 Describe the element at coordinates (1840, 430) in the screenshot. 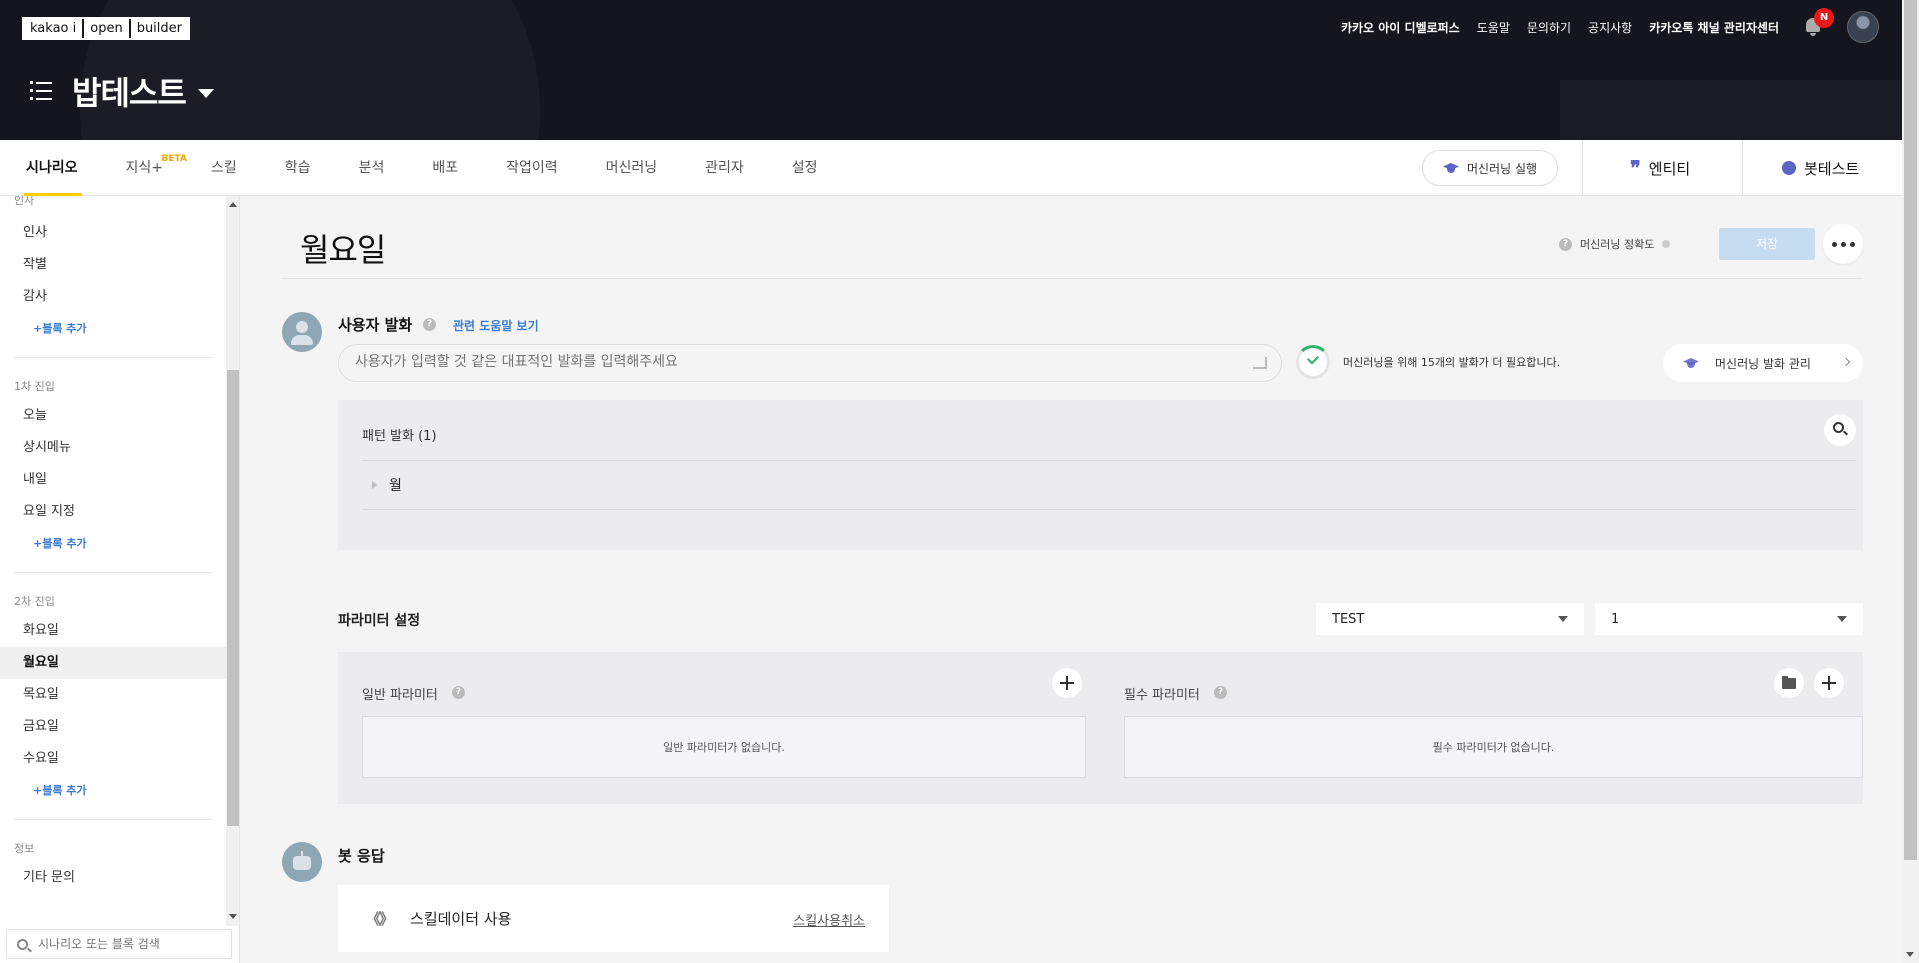

I see `pattern-search-button` at that location.